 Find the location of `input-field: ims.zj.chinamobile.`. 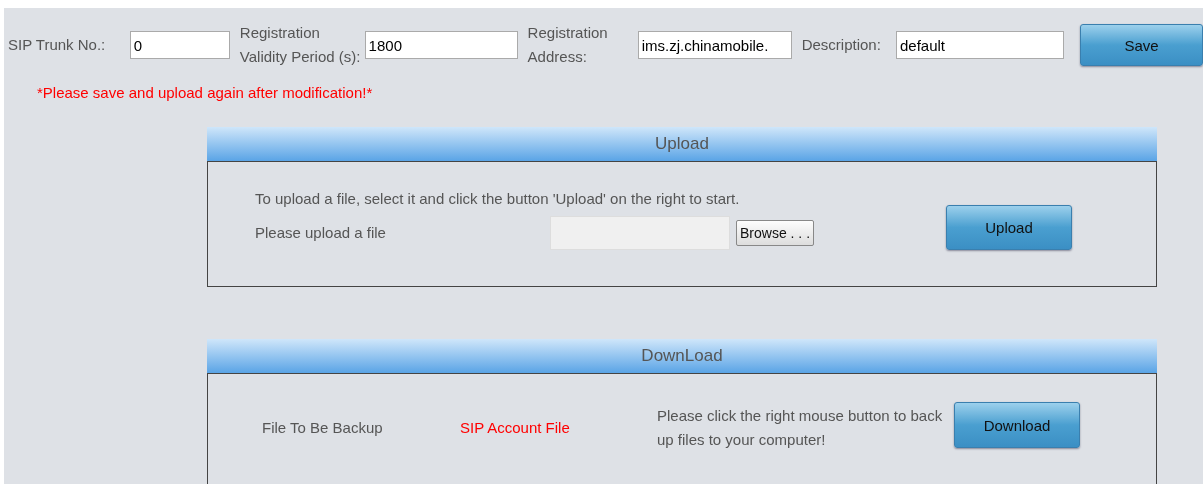

input-field: ims.zj.chinamobile. is located at coordinates (714, 45).